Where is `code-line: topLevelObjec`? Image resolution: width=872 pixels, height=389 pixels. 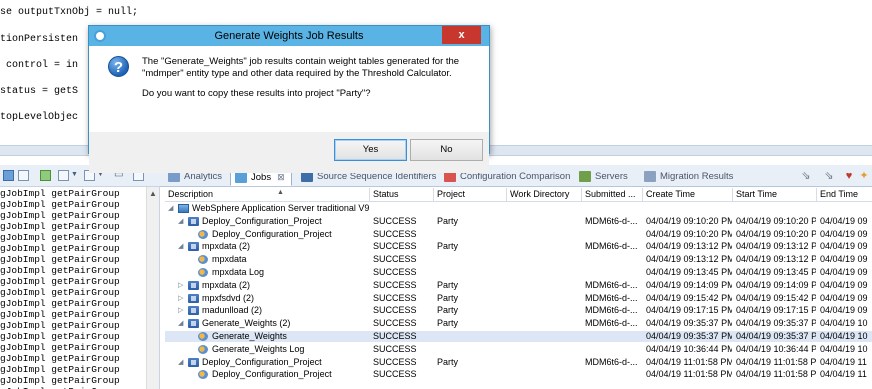 code-line: topLevelObjec is located at coordinates (39, 117).